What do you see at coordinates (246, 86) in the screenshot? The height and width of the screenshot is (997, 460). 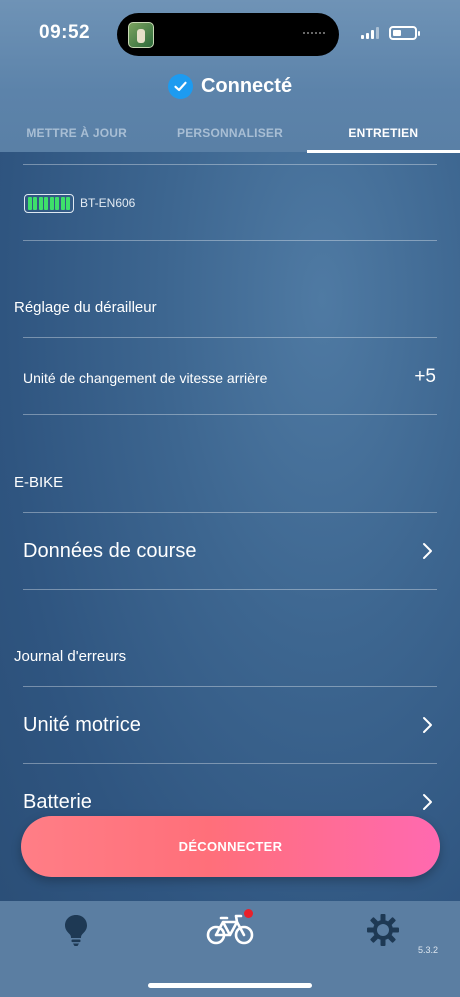 I see `connection-status-label: Connecté` at bounding box center [246, 86].